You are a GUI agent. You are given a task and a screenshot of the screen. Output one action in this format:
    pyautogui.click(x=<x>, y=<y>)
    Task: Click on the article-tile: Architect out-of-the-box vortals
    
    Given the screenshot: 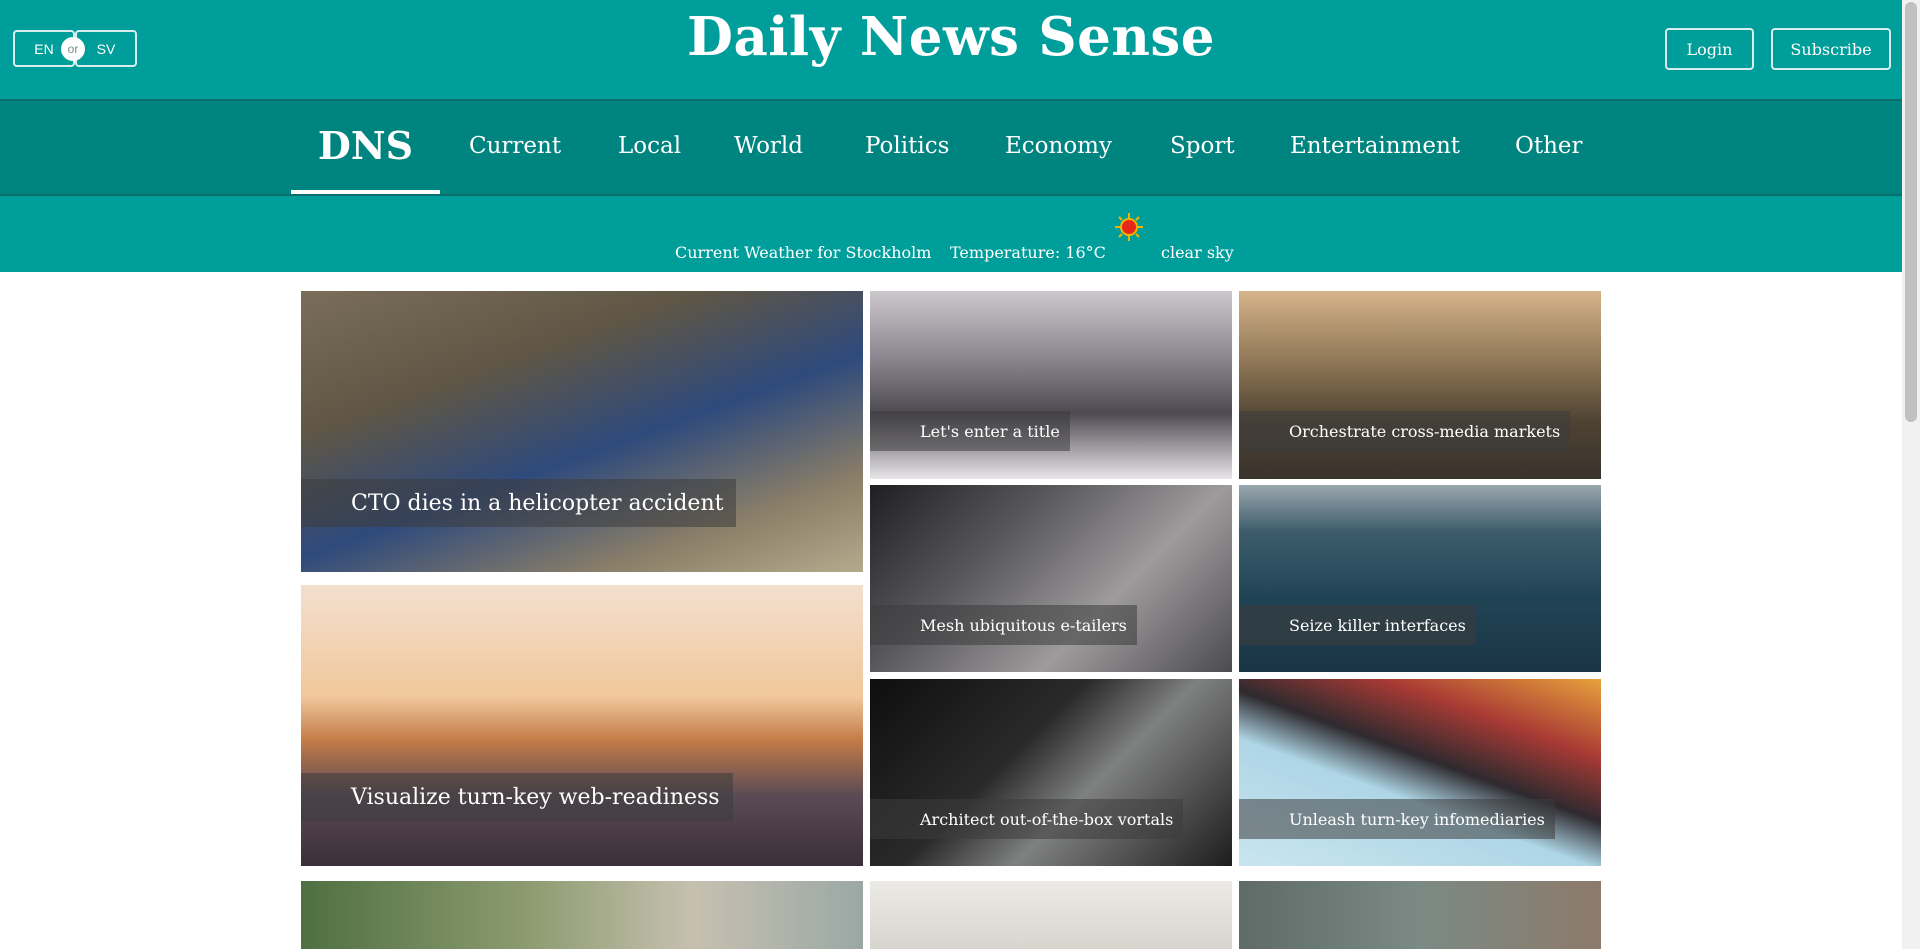 What is the action you would take?
    pyautogui.click(x=1051, y=772)
    